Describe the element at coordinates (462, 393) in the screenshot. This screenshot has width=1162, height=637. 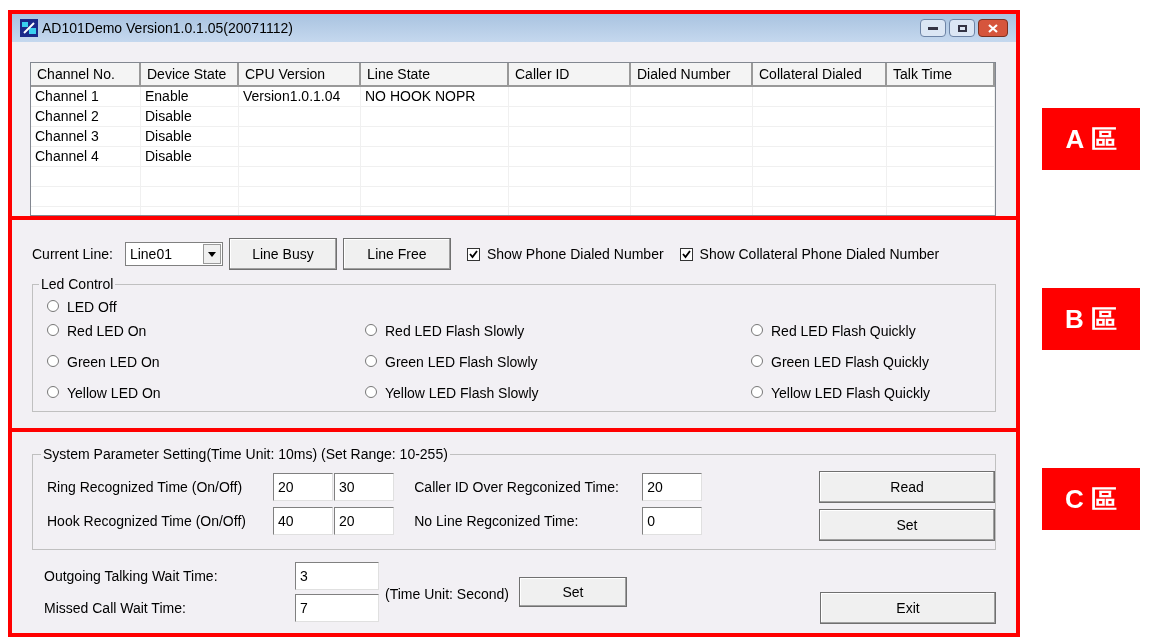
I see `radio-label: Yellow LED Flash Slowly` at that location.